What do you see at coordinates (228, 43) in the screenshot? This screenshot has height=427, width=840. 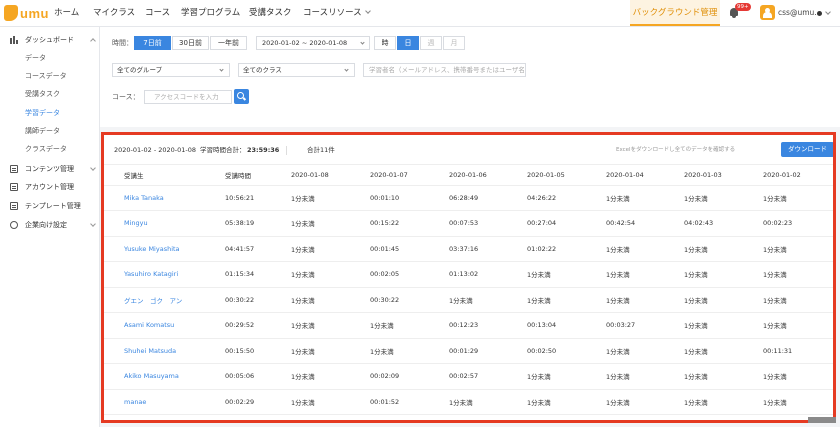 I see `period-year-button: 一年前` at bounding box center [228, 43].